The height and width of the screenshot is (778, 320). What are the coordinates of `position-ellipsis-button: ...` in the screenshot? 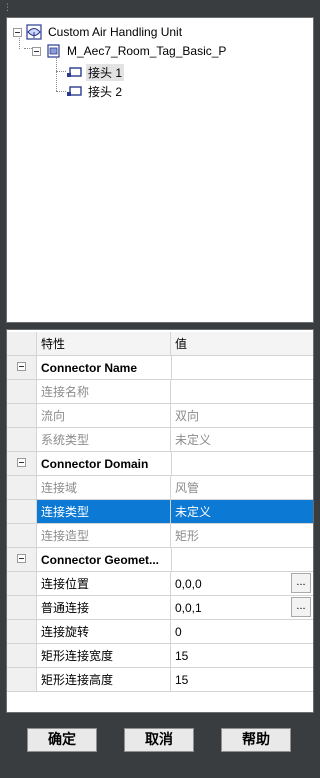 It's located at (301, 583).